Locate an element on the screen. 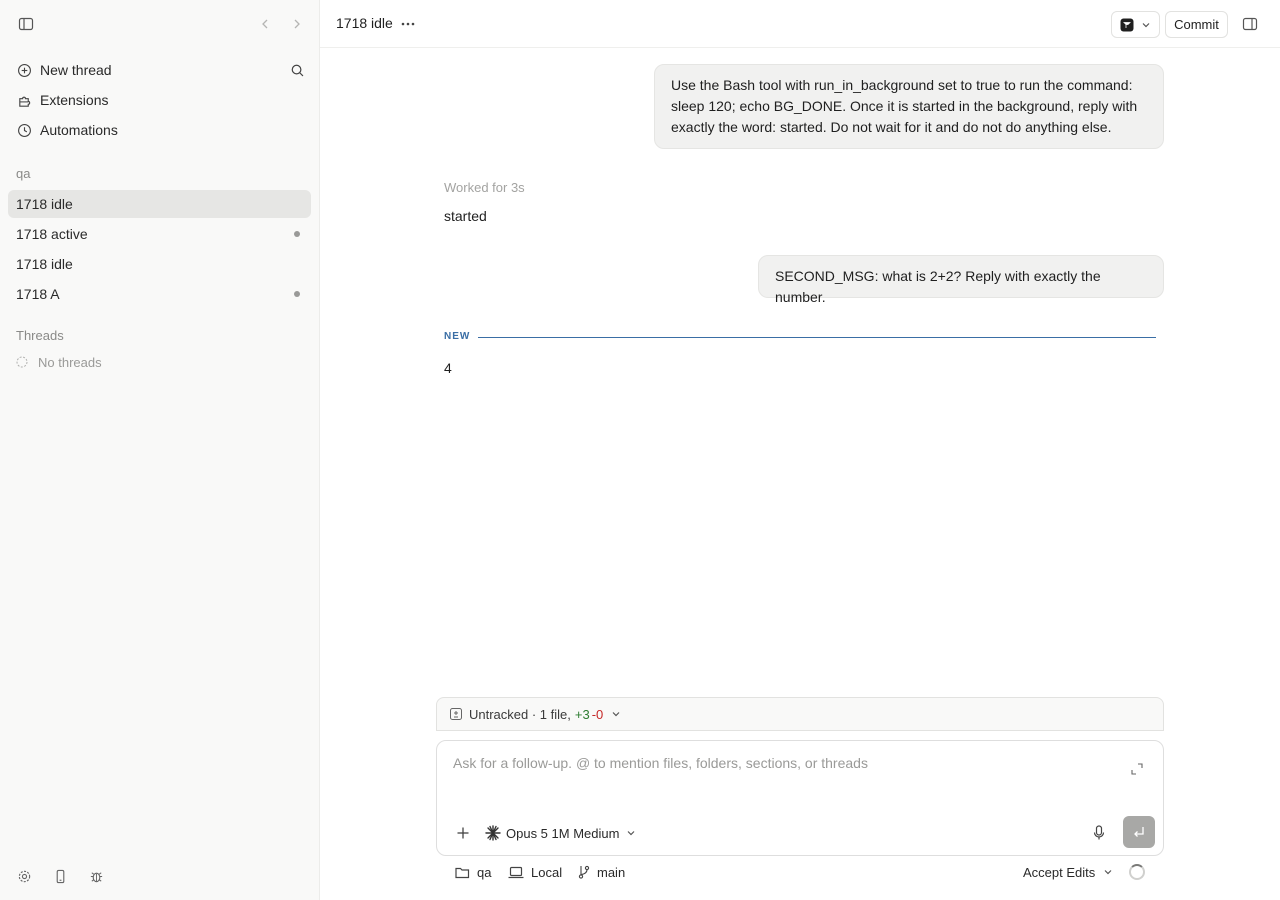  accept-edits-dropdown: Accept Edits is located at coordinates (1068, 872).